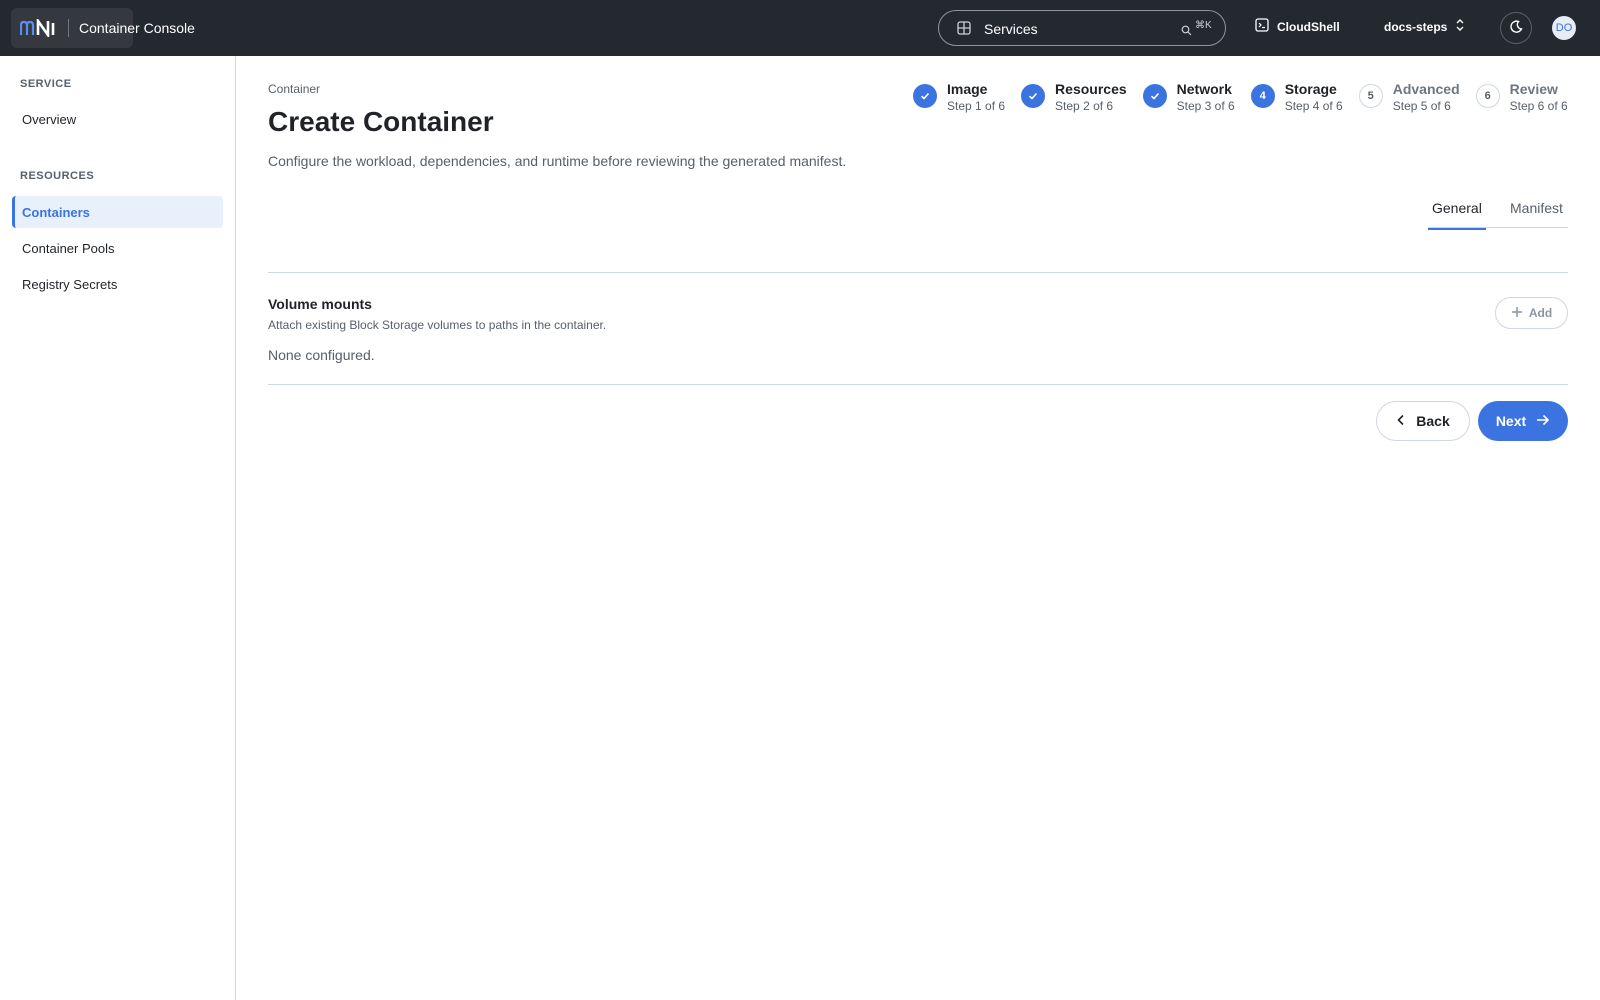 Image resolution: width=1600 pixels, height=1000 pixels. Describe the element at coordinates (117, 119) in the screenshot. I see `sidebar-item-overview: Overview` at that location.